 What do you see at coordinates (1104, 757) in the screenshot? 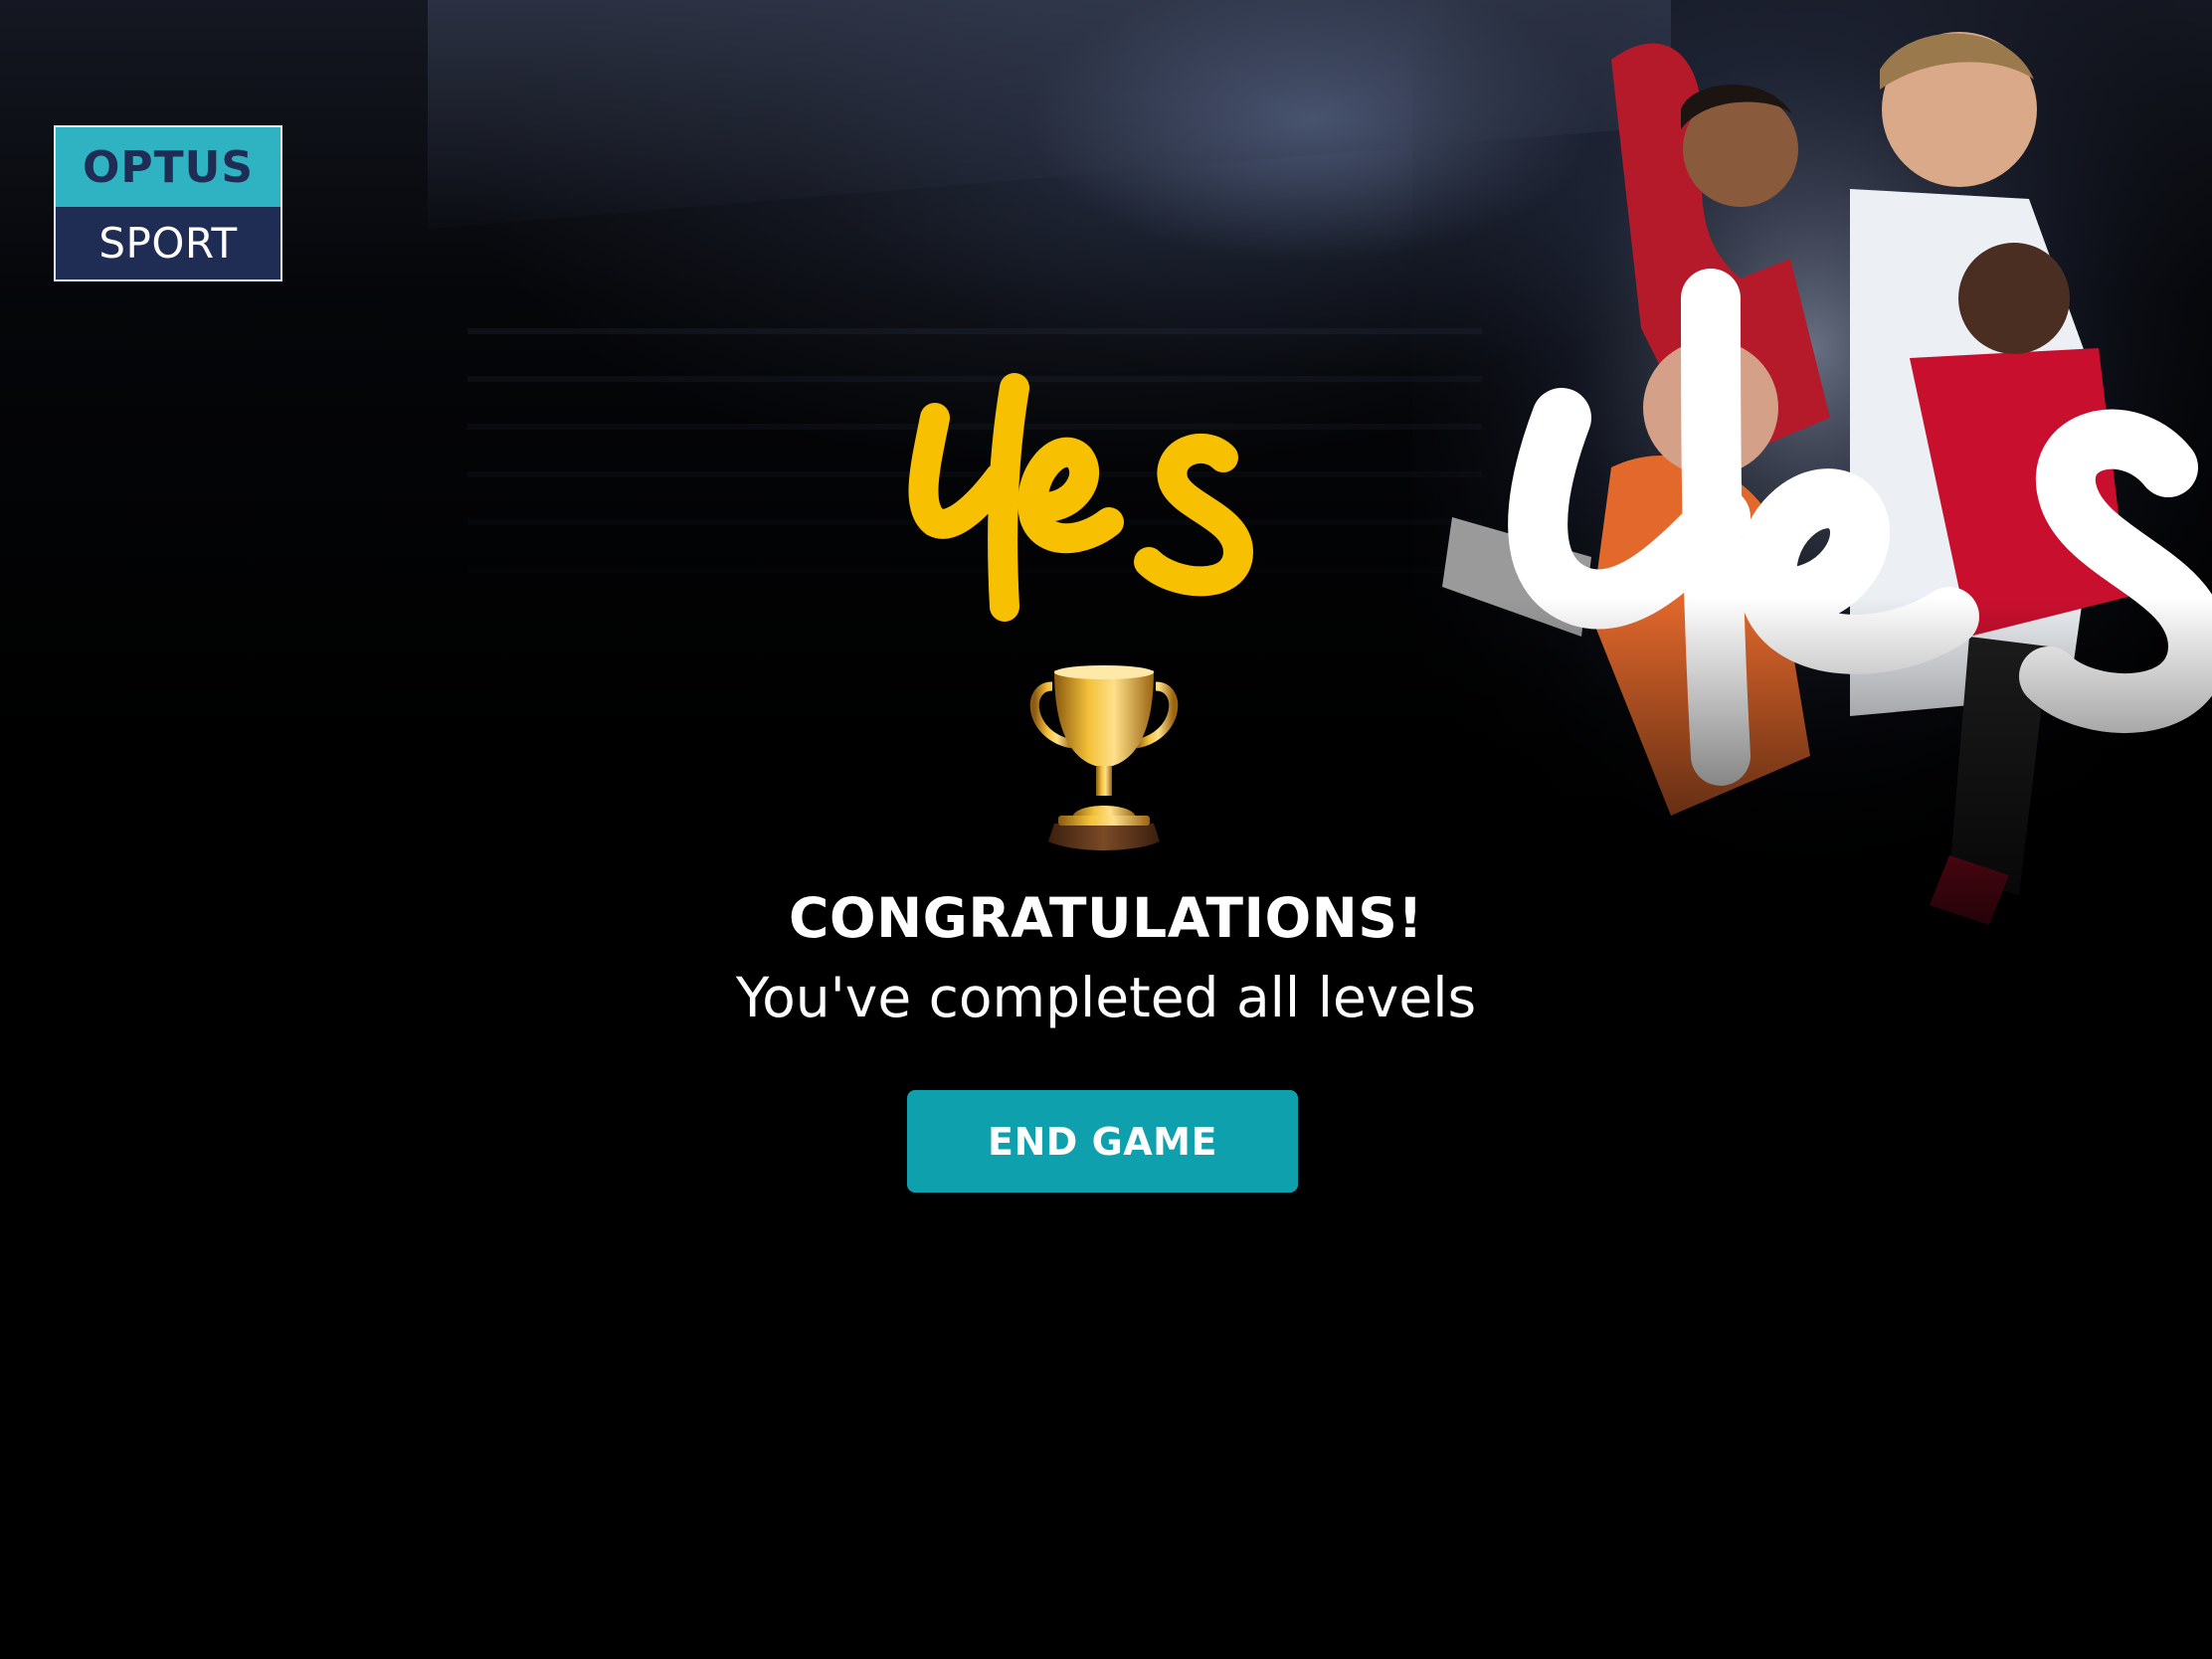
I see `trophy-icon` at bounding box center [1104, 757].